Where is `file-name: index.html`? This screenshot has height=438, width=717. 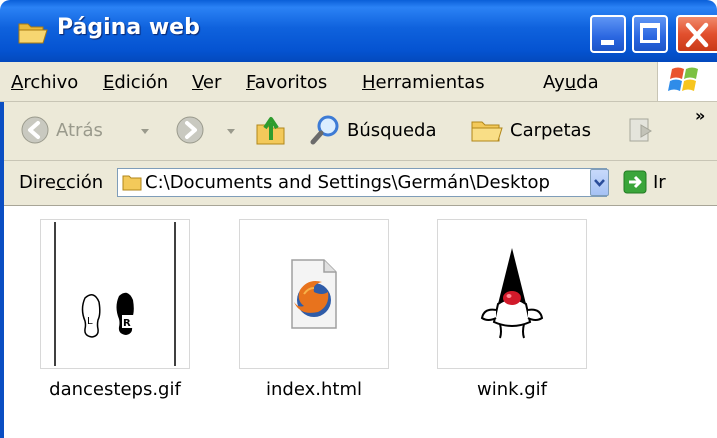 file-name: index.html is located at coordinates (314, 389).